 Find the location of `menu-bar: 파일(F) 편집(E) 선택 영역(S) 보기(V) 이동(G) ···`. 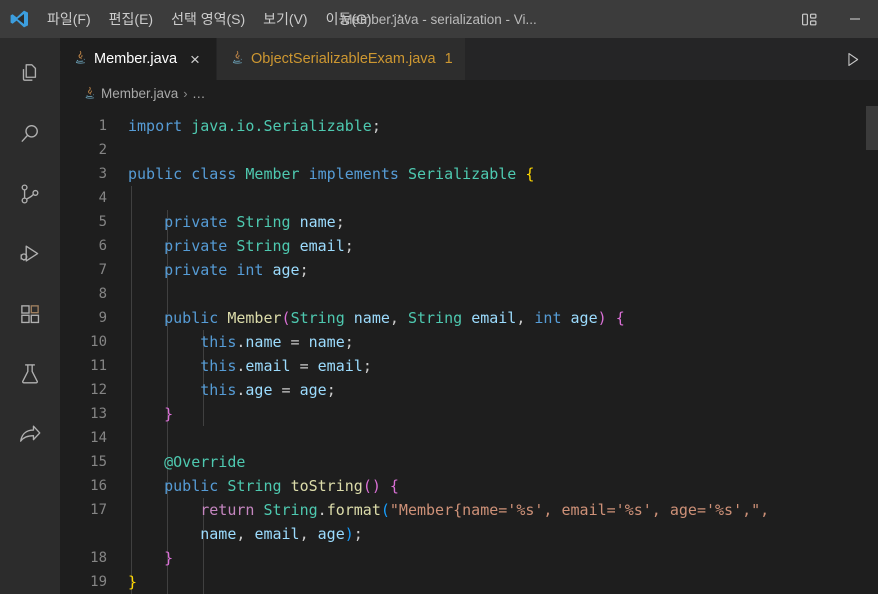

menu-bar: 파일(F) 편집(E) 선택 영역(S) 보기(V) 이동(G) ··· is located at coordinates (229, 19).